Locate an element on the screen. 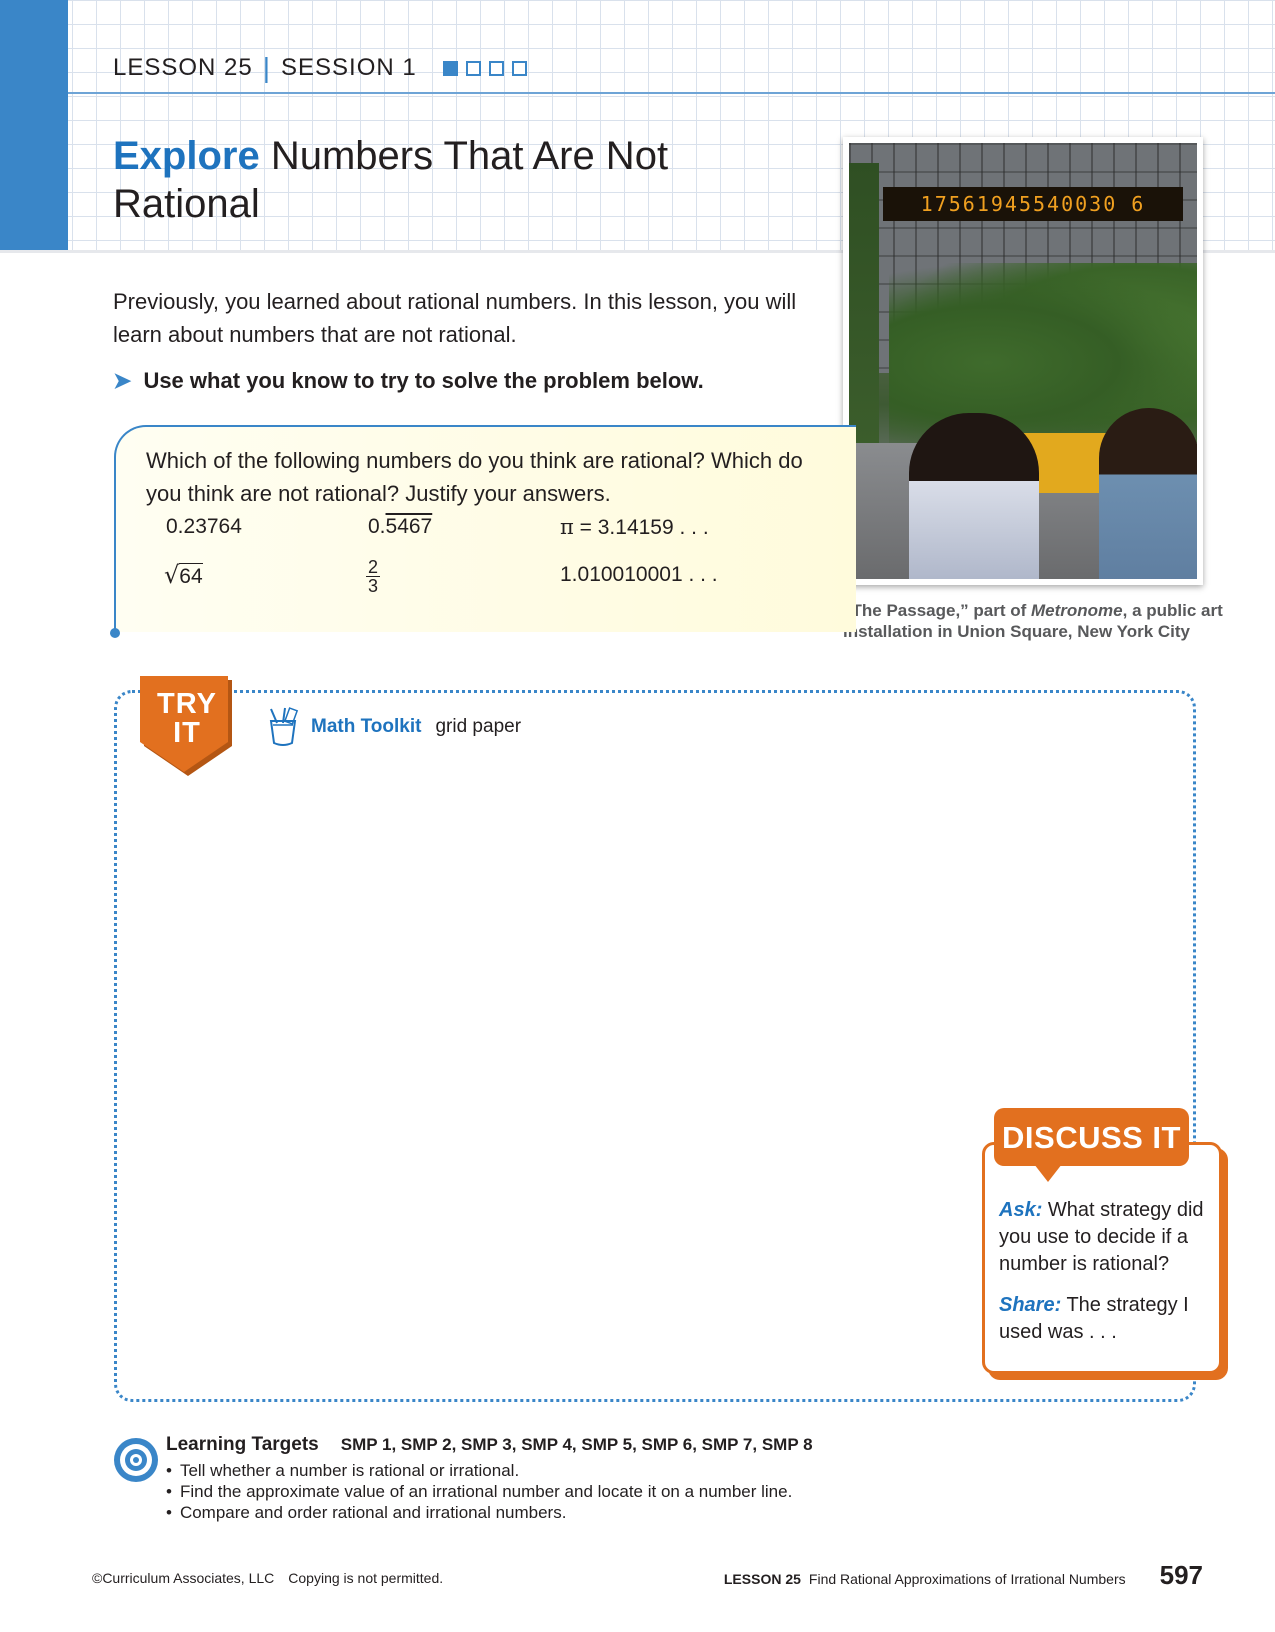 The image size is (1275, 1632). copyright-text: ©Curriculum Associates, LLC is located at coordinates (183, 1578).